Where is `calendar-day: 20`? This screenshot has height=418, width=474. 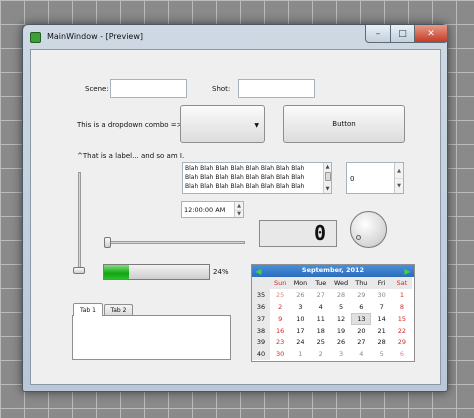
calendar-day: 20 is located at coordinates (361, 331).